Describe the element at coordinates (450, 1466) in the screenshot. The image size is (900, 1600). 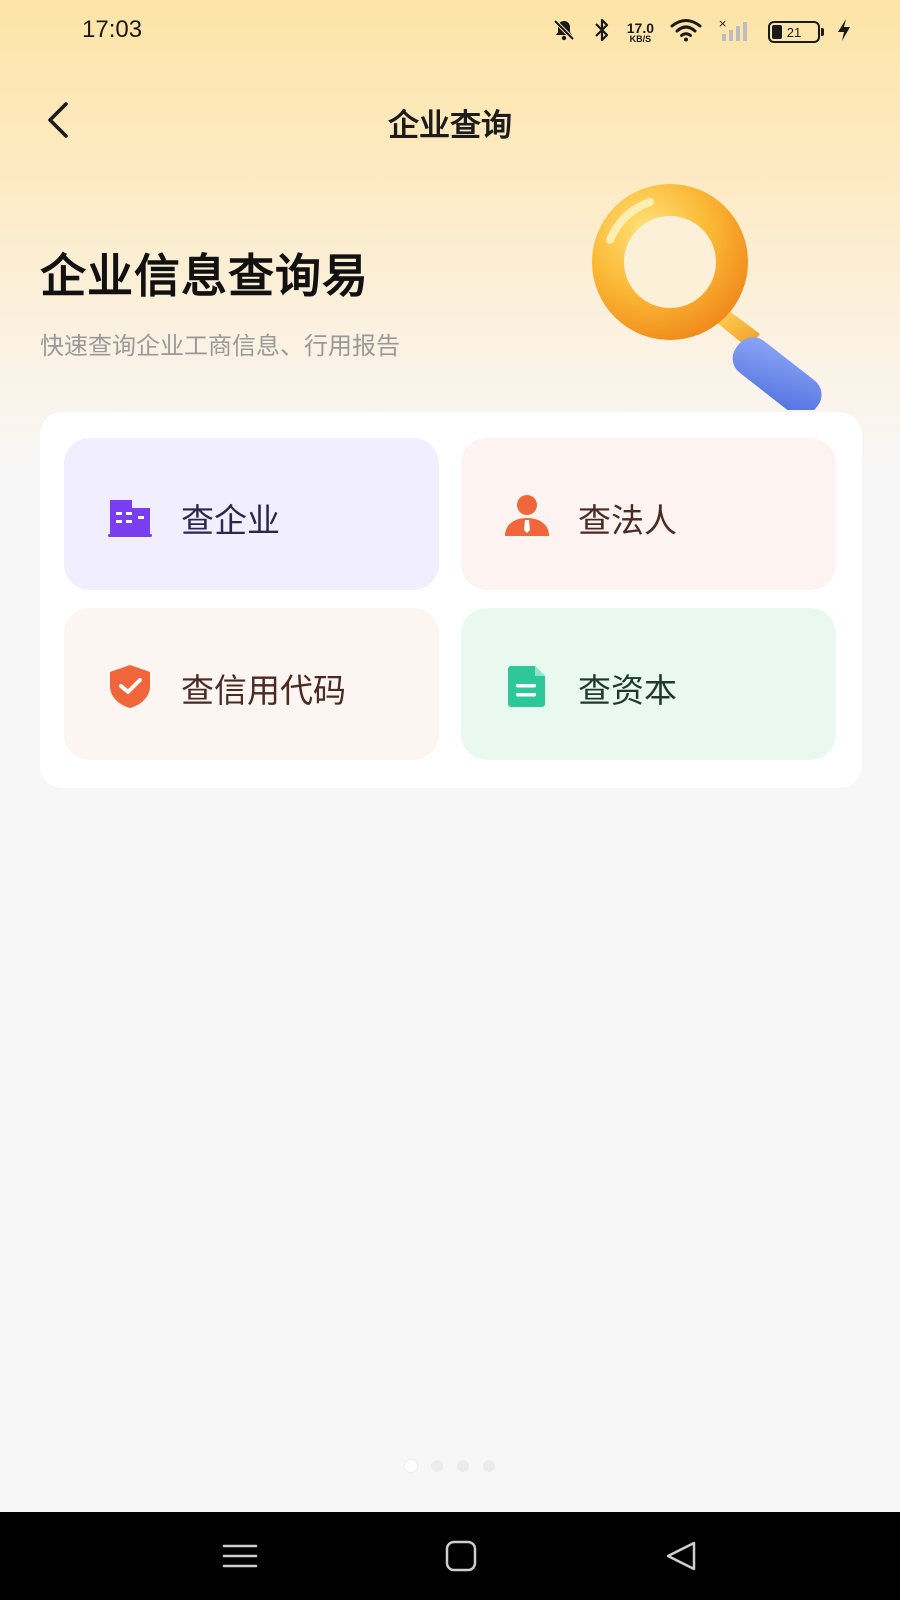
I see `page-indicator` at that location.